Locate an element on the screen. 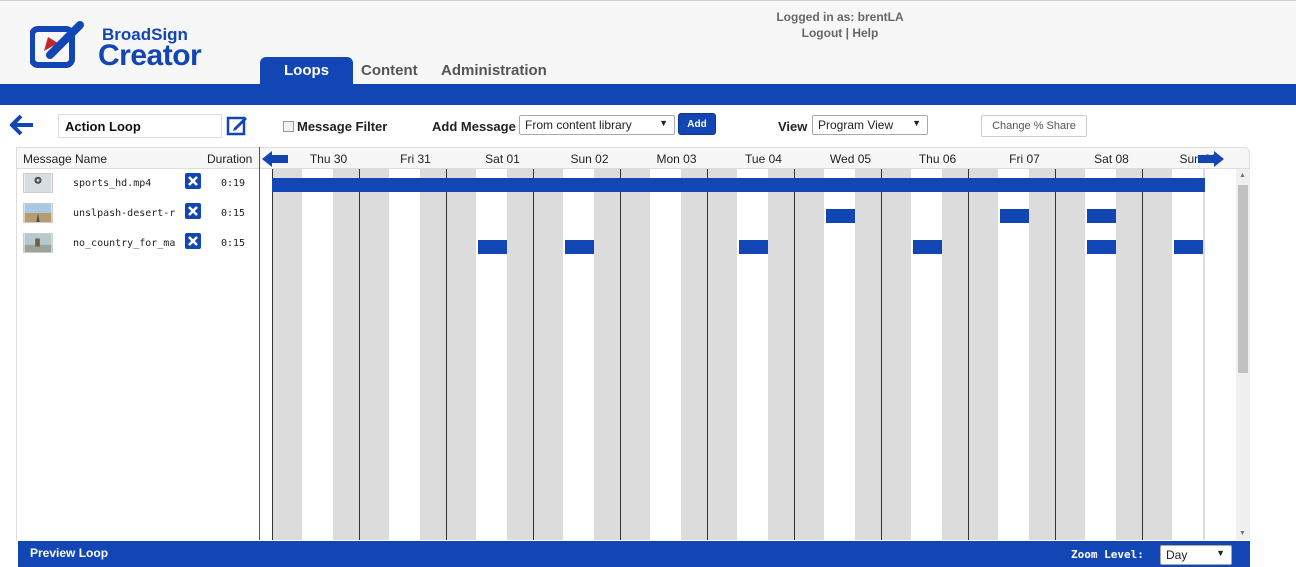 This screenshot has height=567, width=1296. night-stripe is located at coordinates (287, 354).